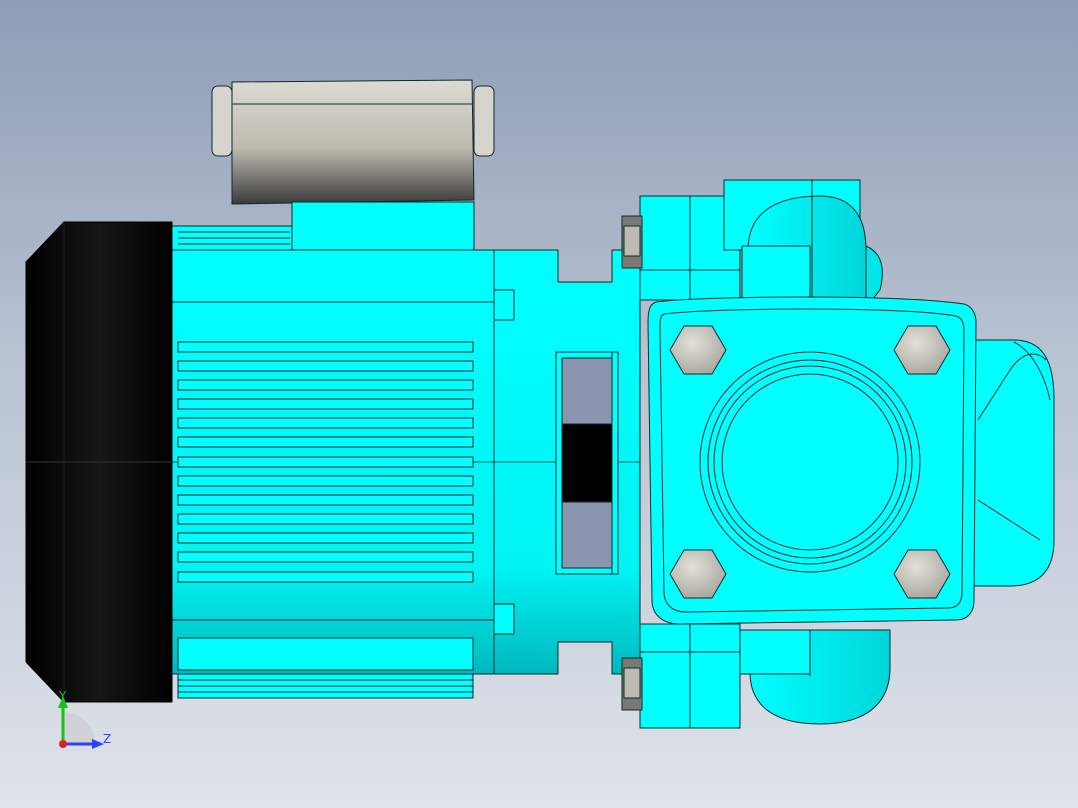  What do you see at coordinates (353, 142) in the screenshot?
I see `capacitor` at bounding box center [353, 142].